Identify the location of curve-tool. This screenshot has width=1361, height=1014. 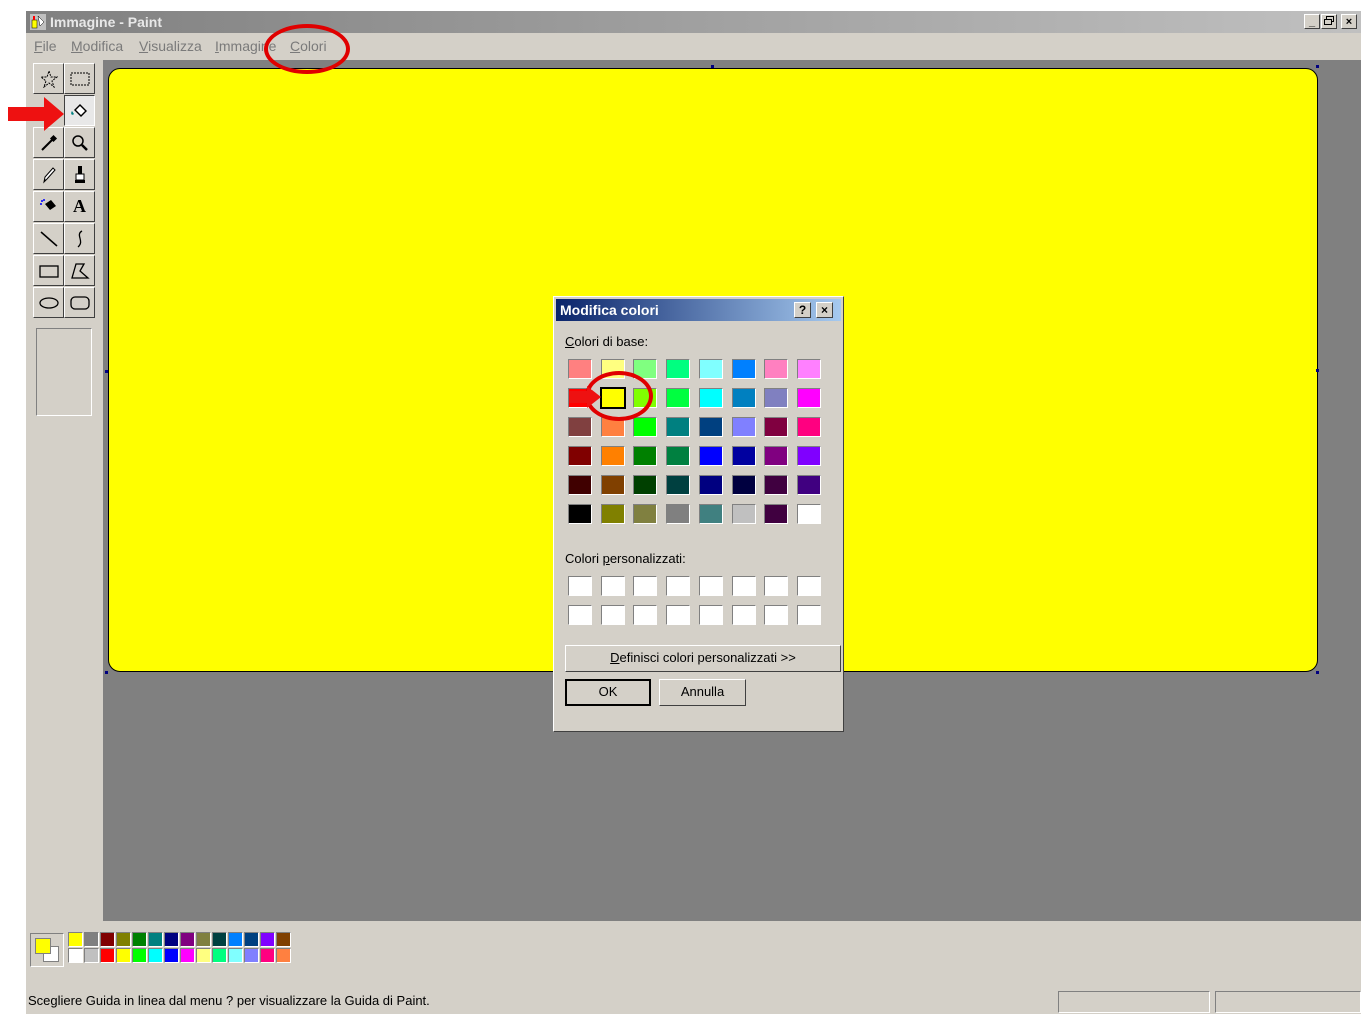
(79, 238).